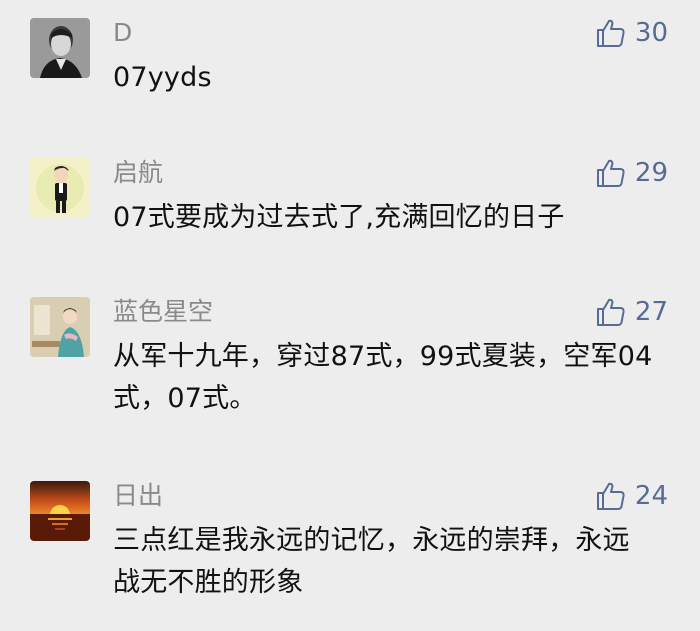 Image resolution: width=700 pixels, height=631 pixels. I want to click on cartoon-man-avatar-icon, so click(60, 188).